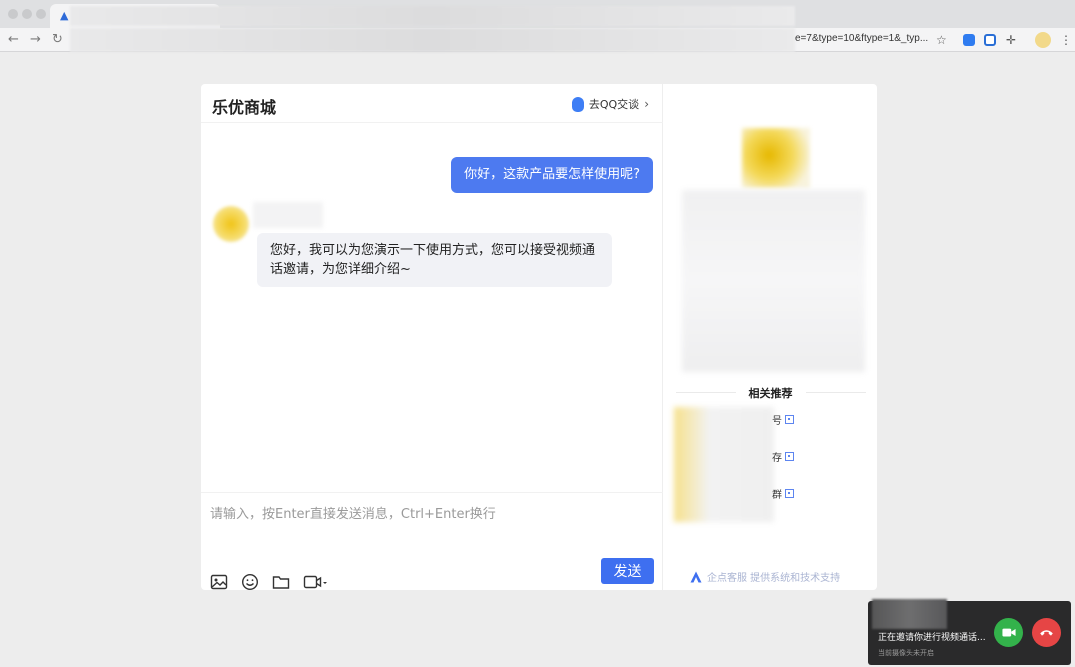  Describe the element at coordinates (909, 614) in the screenshot. I see `caller-preview-blurred` at that location.